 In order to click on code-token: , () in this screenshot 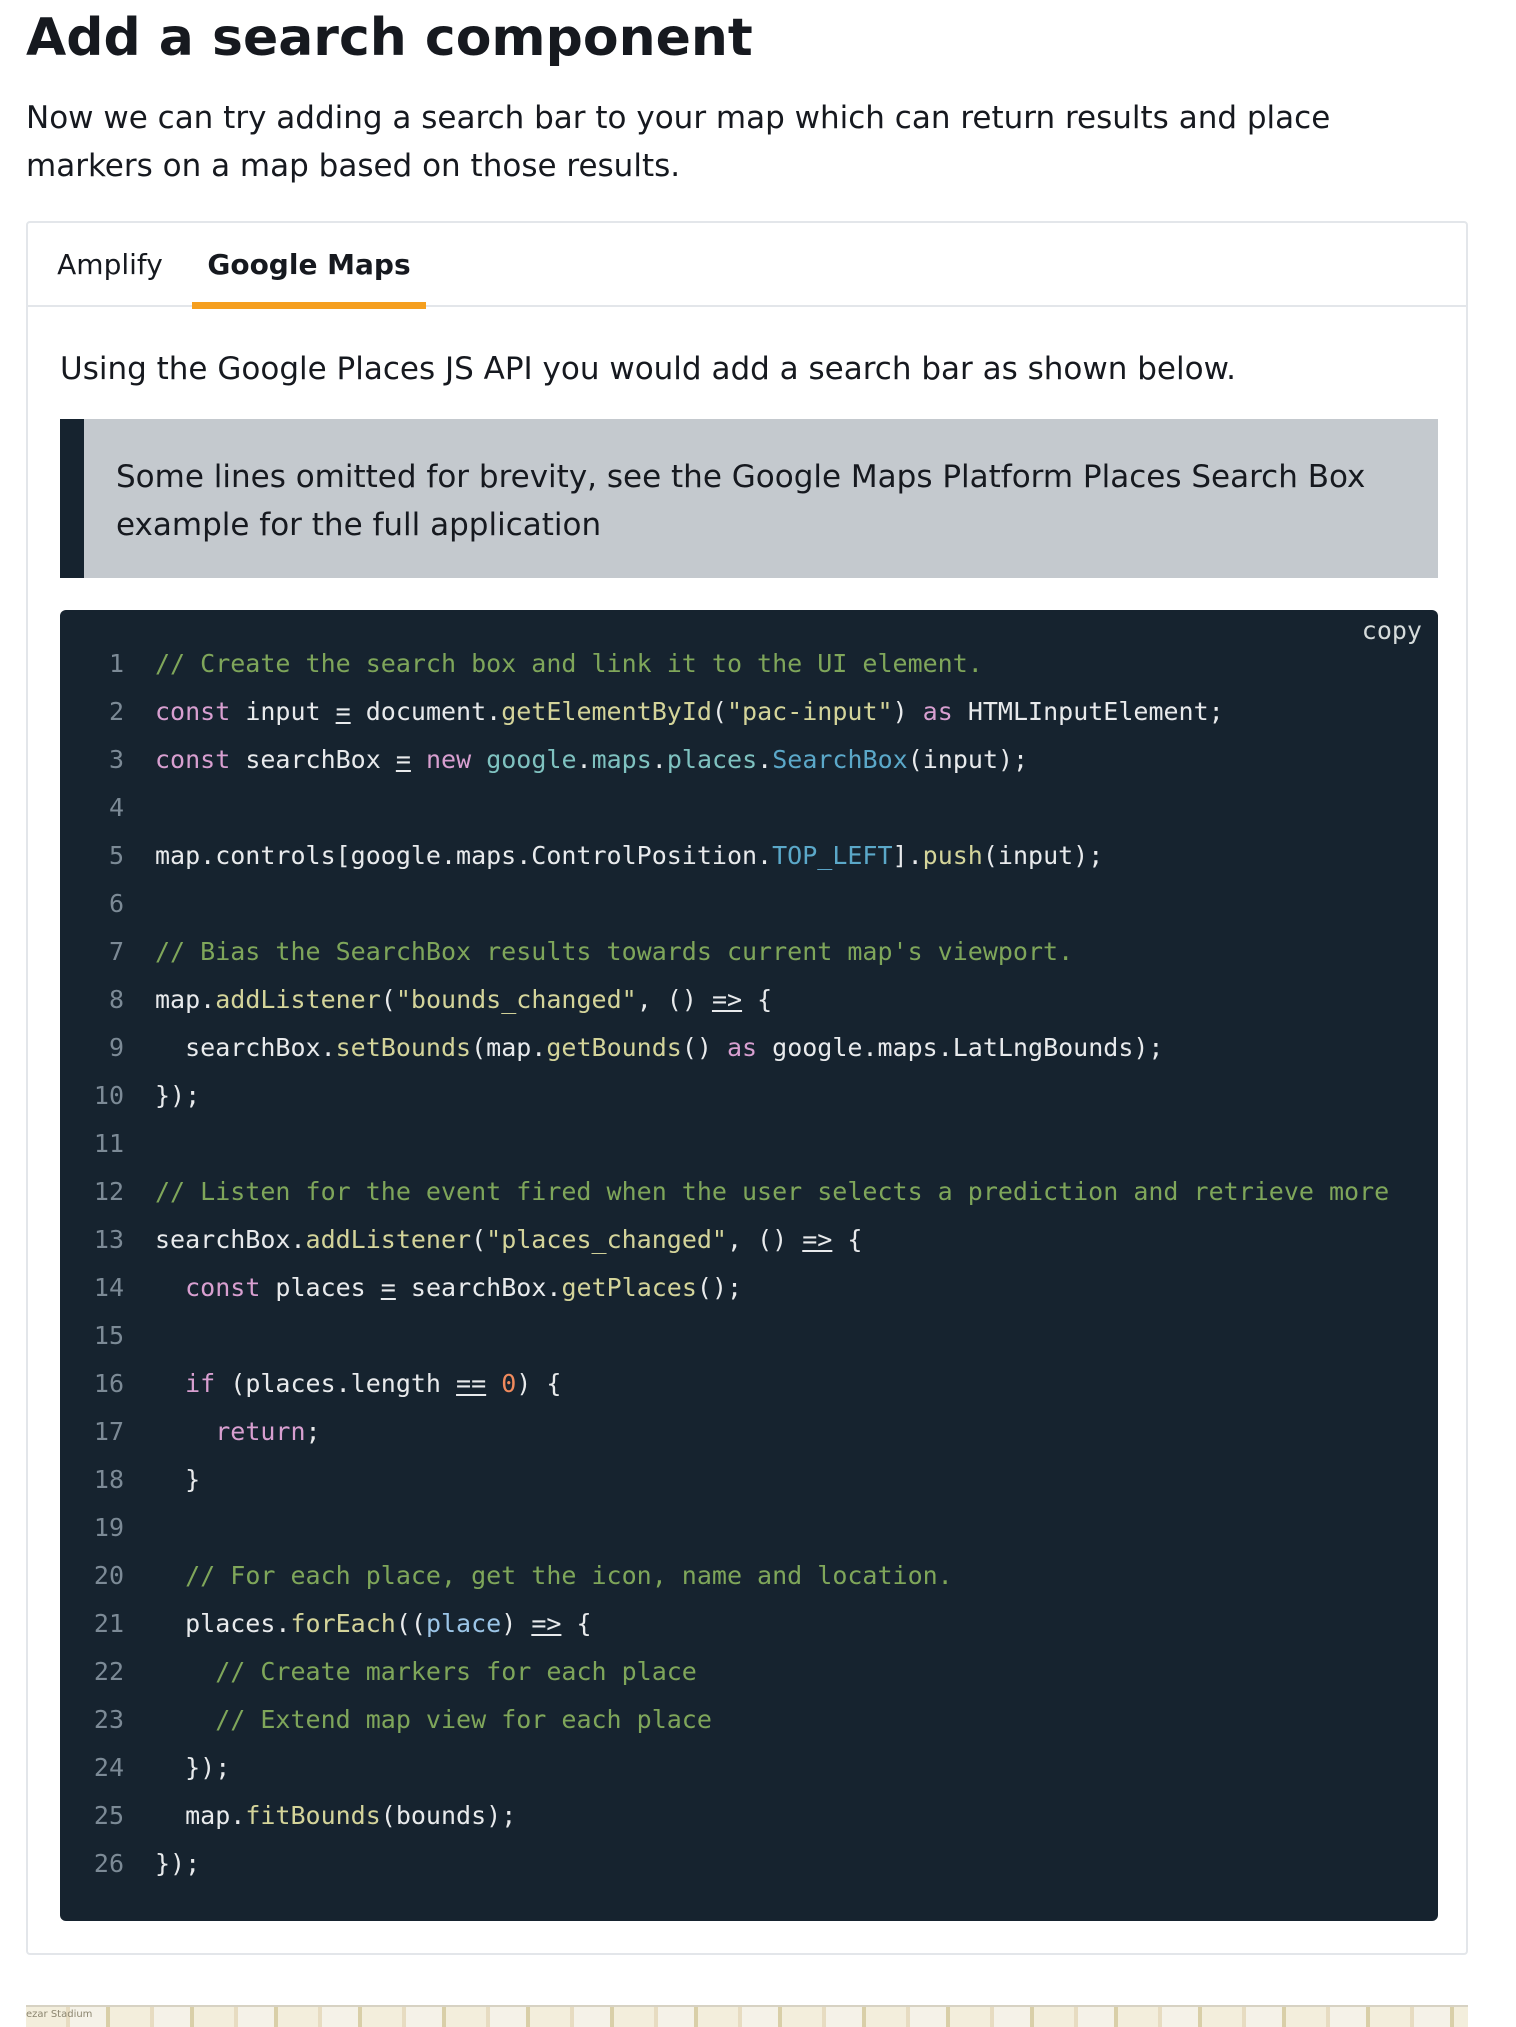, I will do `click(764, 1239)`.